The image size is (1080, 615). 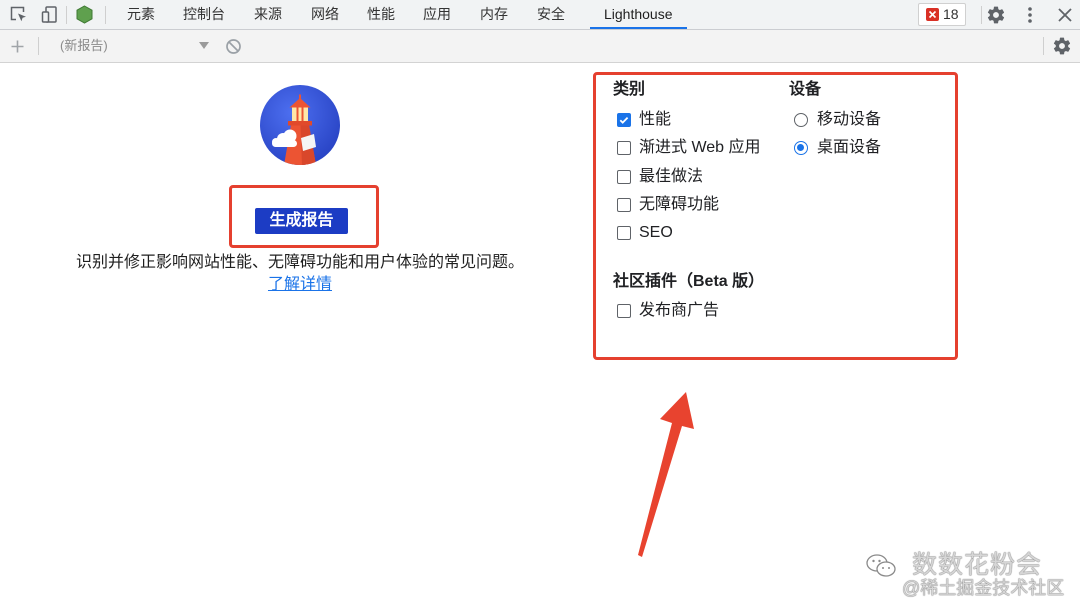 I want to click on intro-description: 识别并修正影响网站性能、无障碍功能和用户体验的常见问题。, so click(x=299, y=262).